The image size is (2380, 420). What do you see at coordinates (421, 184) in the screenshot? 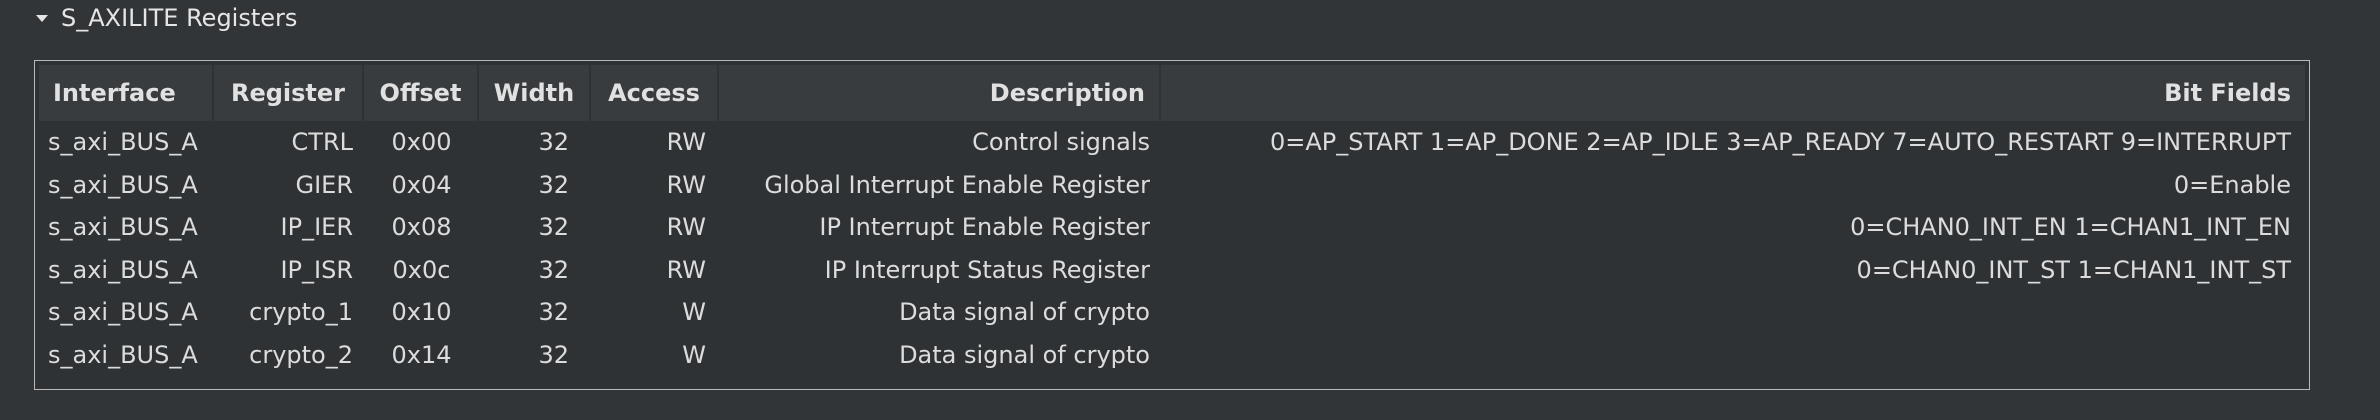
I see `cell-offset: 0x04` at bounding box center [421, 184].